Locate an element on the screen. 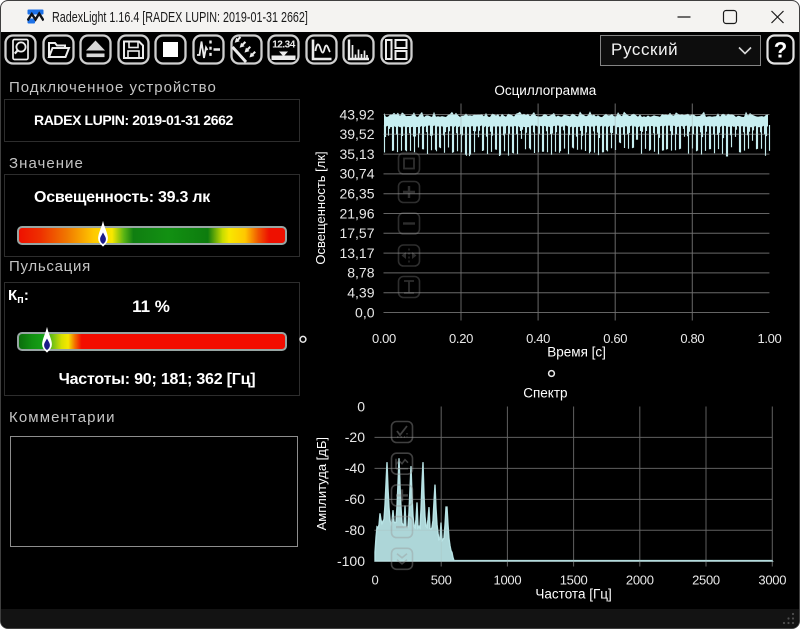  svg-text: 1500 is located at coordinates (574, 580).